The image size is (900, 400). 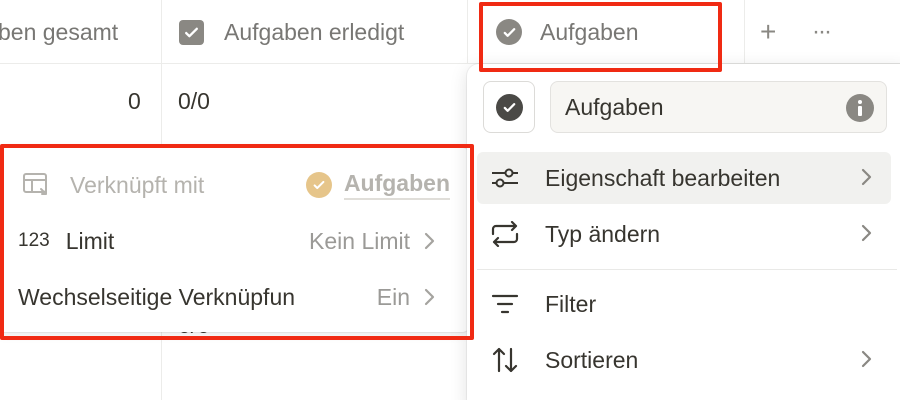 What do you see at coordinates (505, 360) in the screenshot?
I see `sort-arrows-icon` at bounding box center [505, 360].